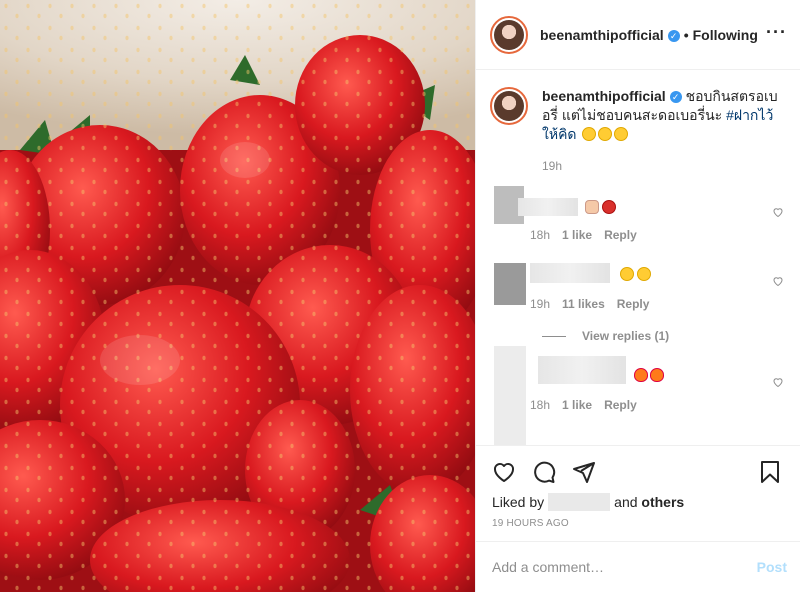 The image size is (800, 592). Describe the element at coordinates (554, 336) in the screenshot. I see `reply-line-divider` at that location.